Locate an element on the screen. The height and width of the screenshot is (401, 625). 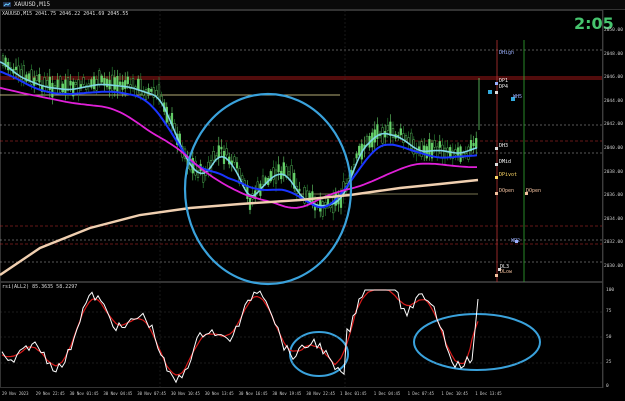
price-tick-label: 2048.00 is located at coordinates (613, 54).